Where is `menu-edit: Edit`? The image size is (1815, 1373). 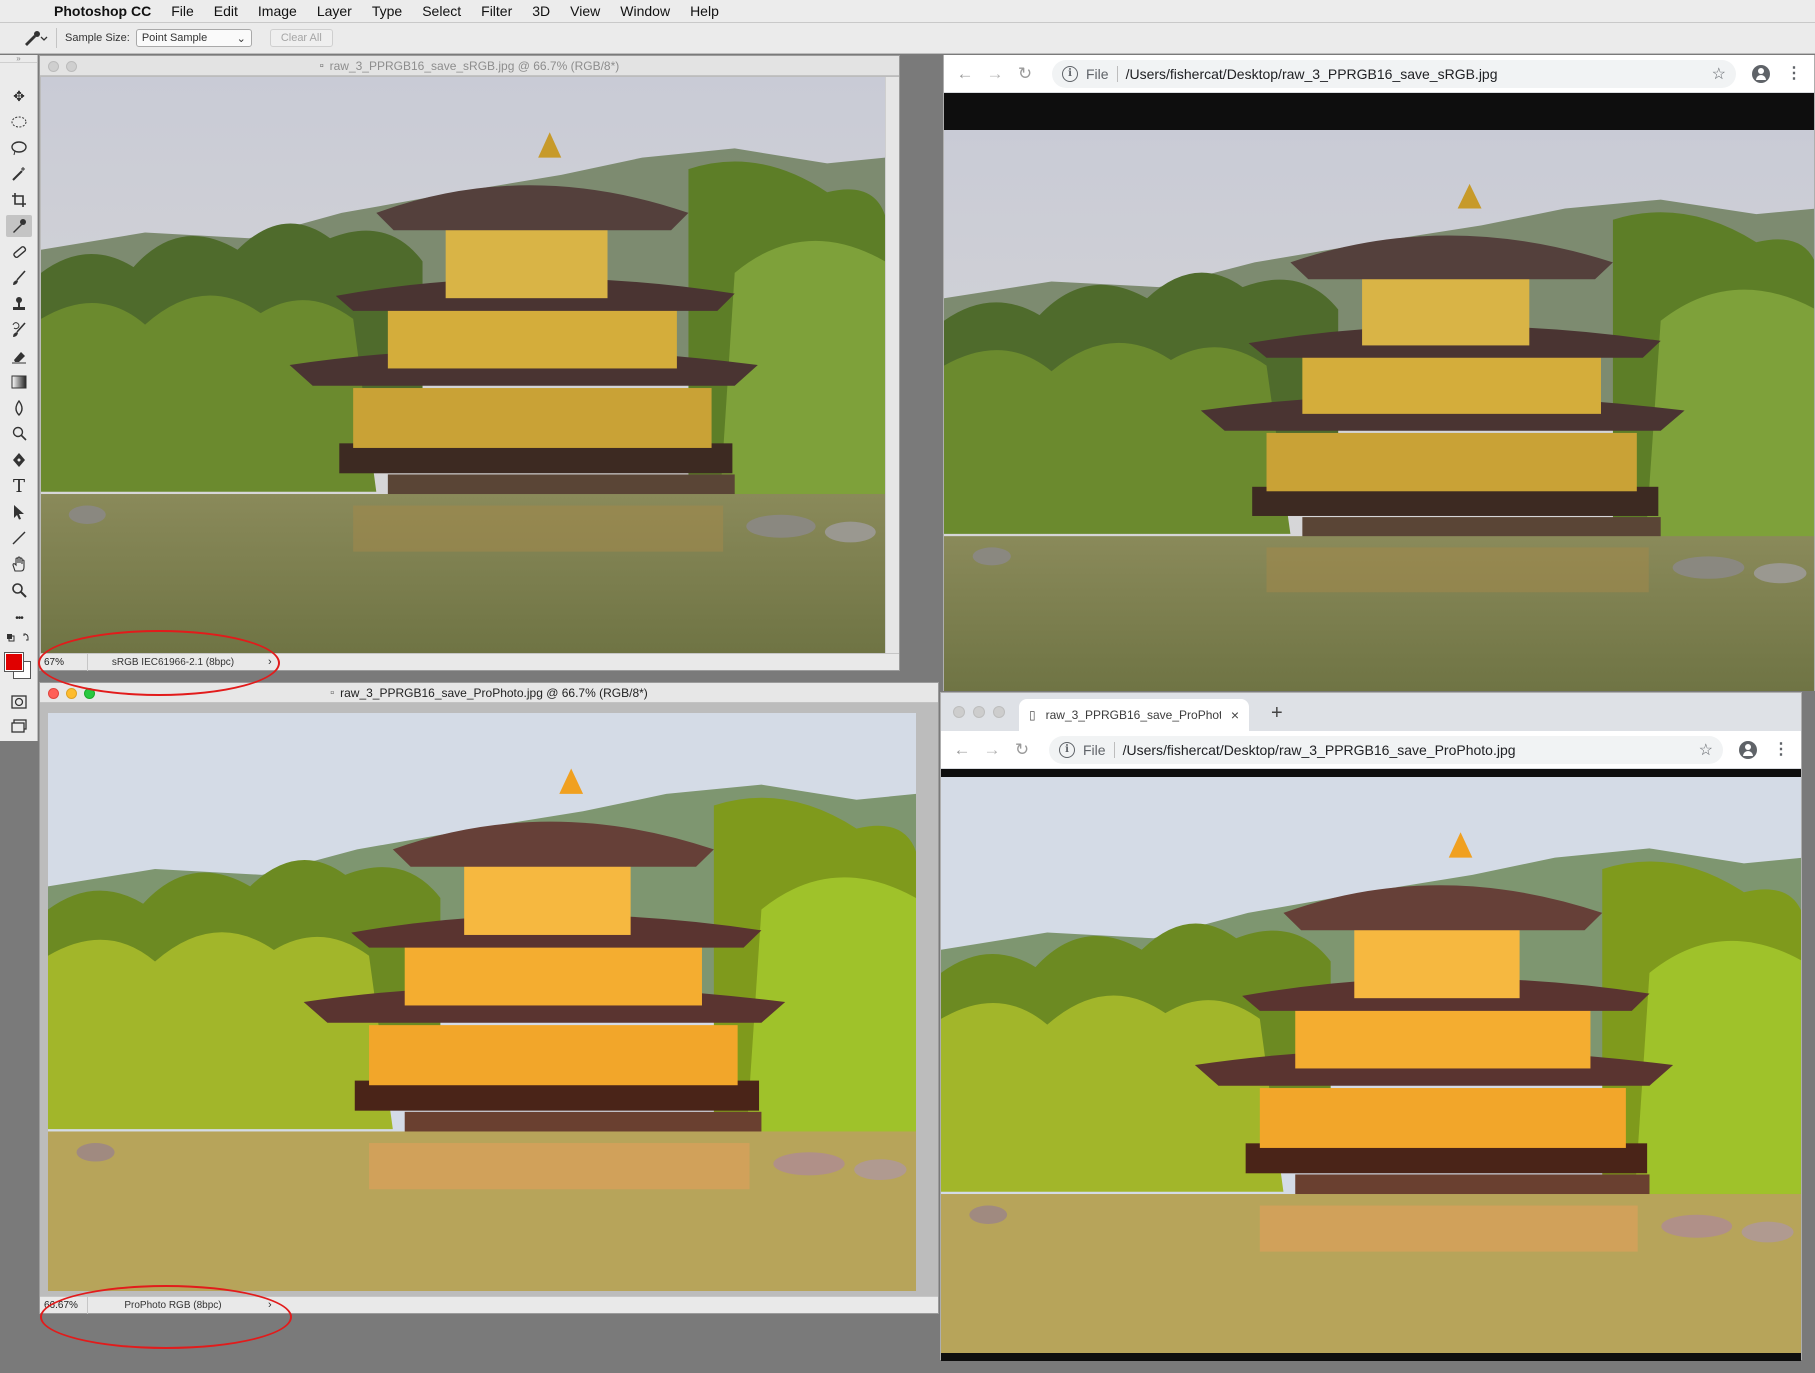
menu-edit: Edit is located at coordinates (226, 11).